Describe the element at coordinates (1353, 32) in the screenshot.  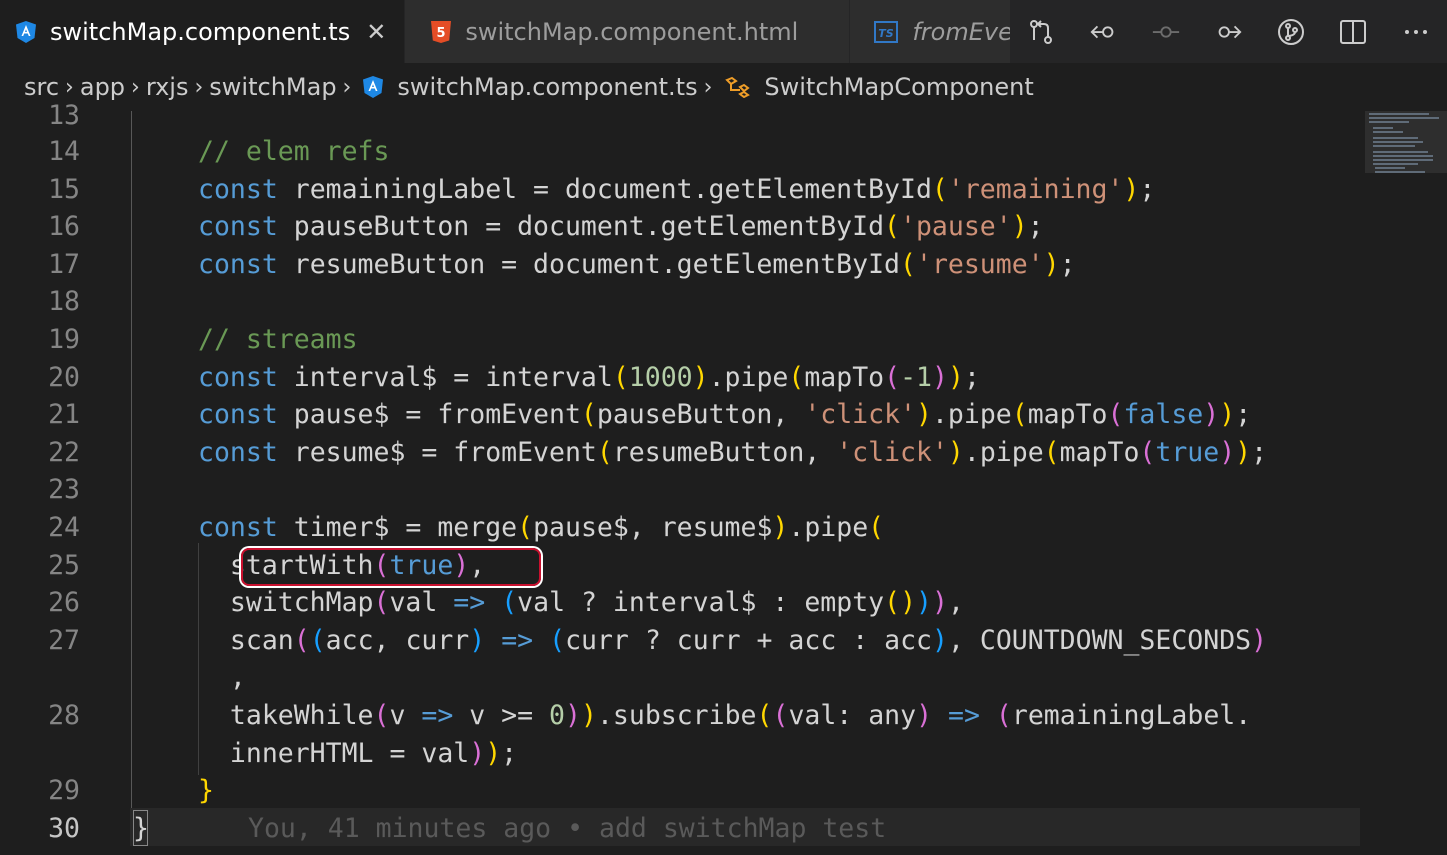
I see `split-editor-icon` at that location.